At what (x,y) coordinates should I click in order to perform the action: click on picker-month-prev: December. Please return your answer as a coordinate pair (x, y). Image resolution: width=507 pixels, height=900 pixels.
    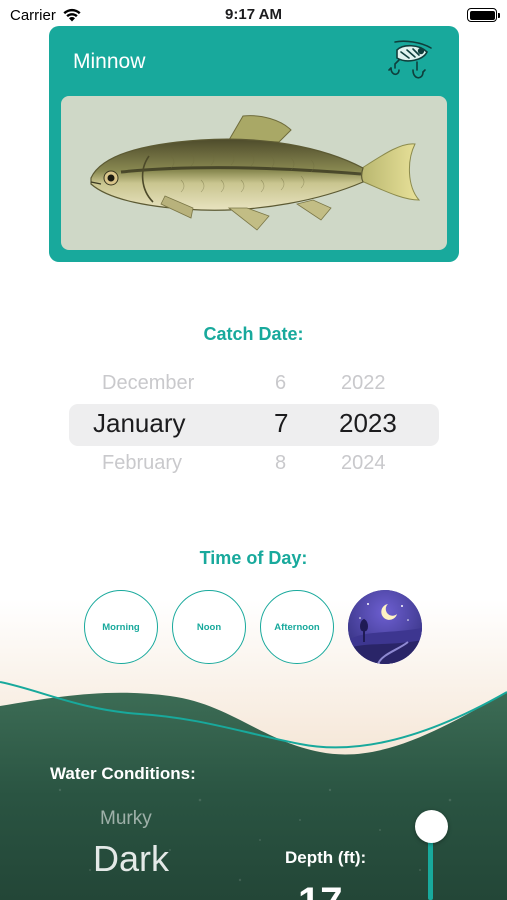
    Looking at the image, I should click on (148, 383).